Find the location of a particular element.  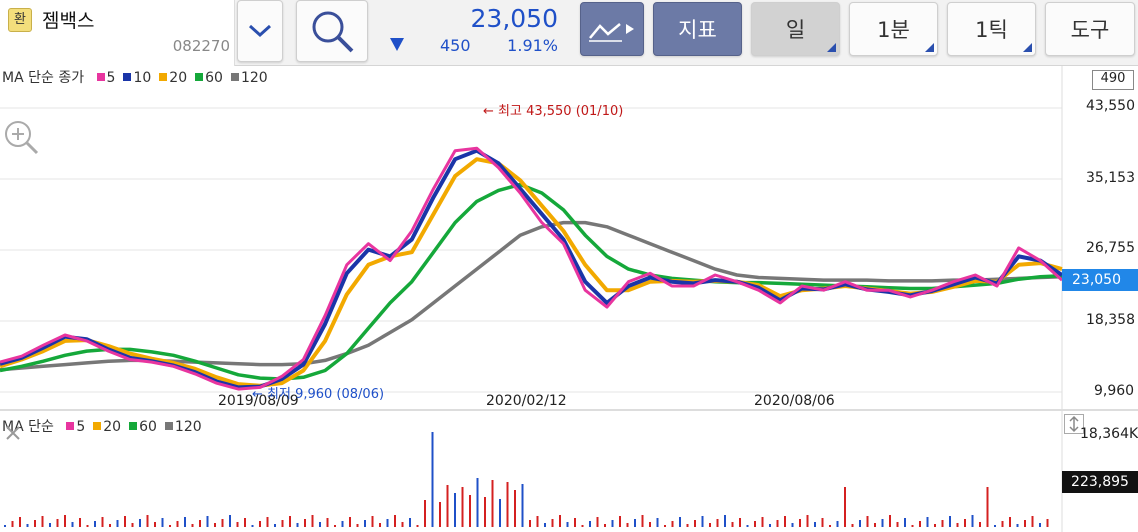

zoom-in-icon is located at coordinates (21, 137).